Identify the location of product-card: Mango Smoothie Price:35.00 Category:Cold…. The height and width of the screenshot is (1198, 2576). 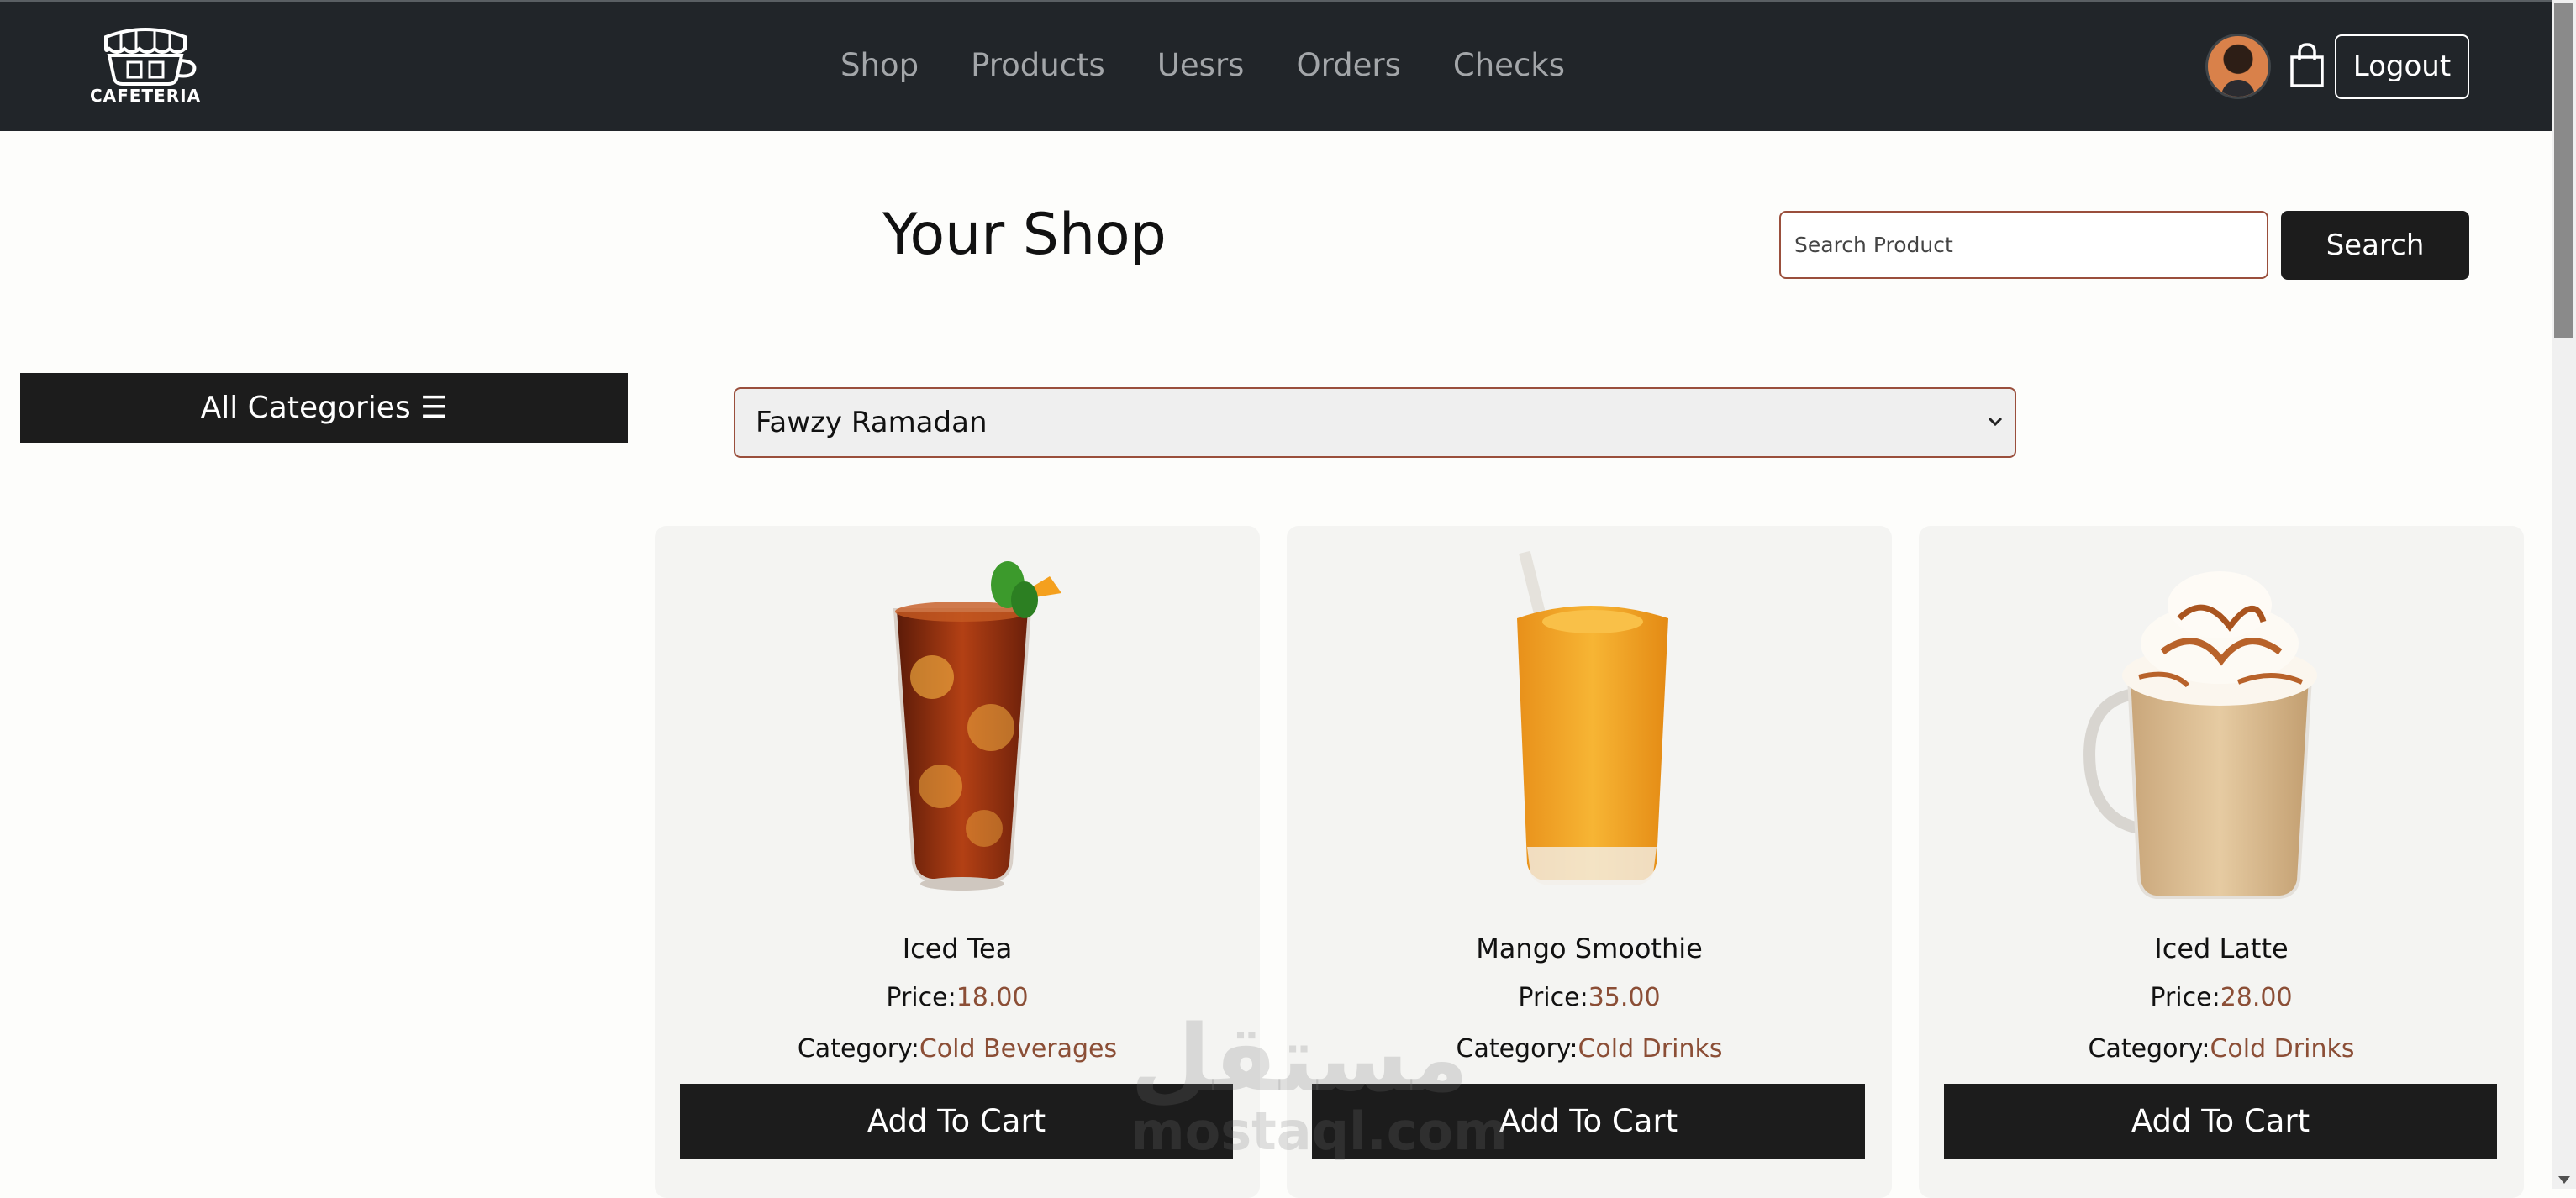
(1589, 862).